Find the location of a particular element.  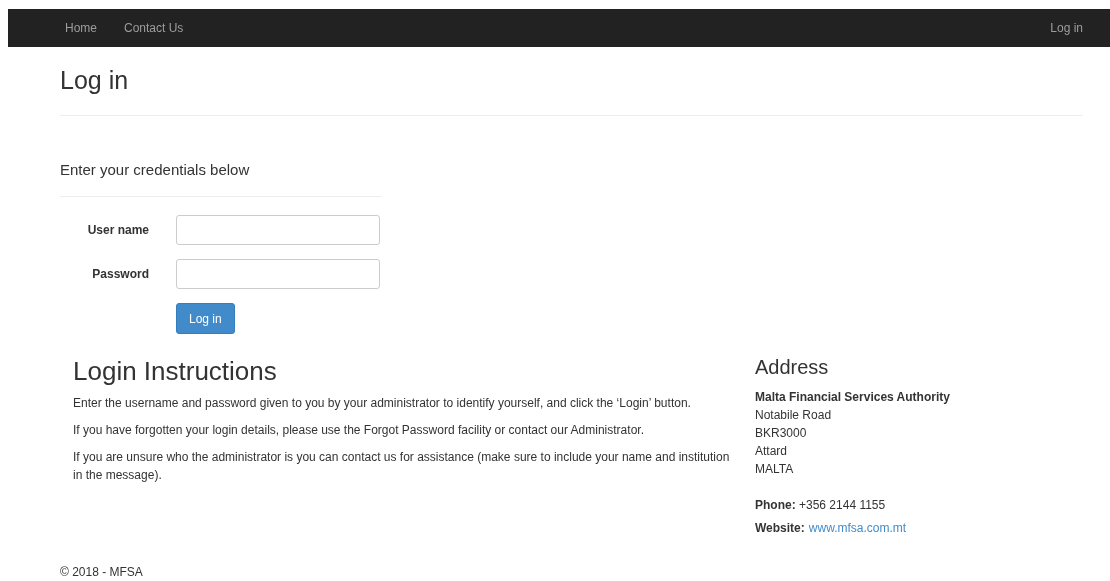

address-line: Attard is located at coordinates (771, 451).